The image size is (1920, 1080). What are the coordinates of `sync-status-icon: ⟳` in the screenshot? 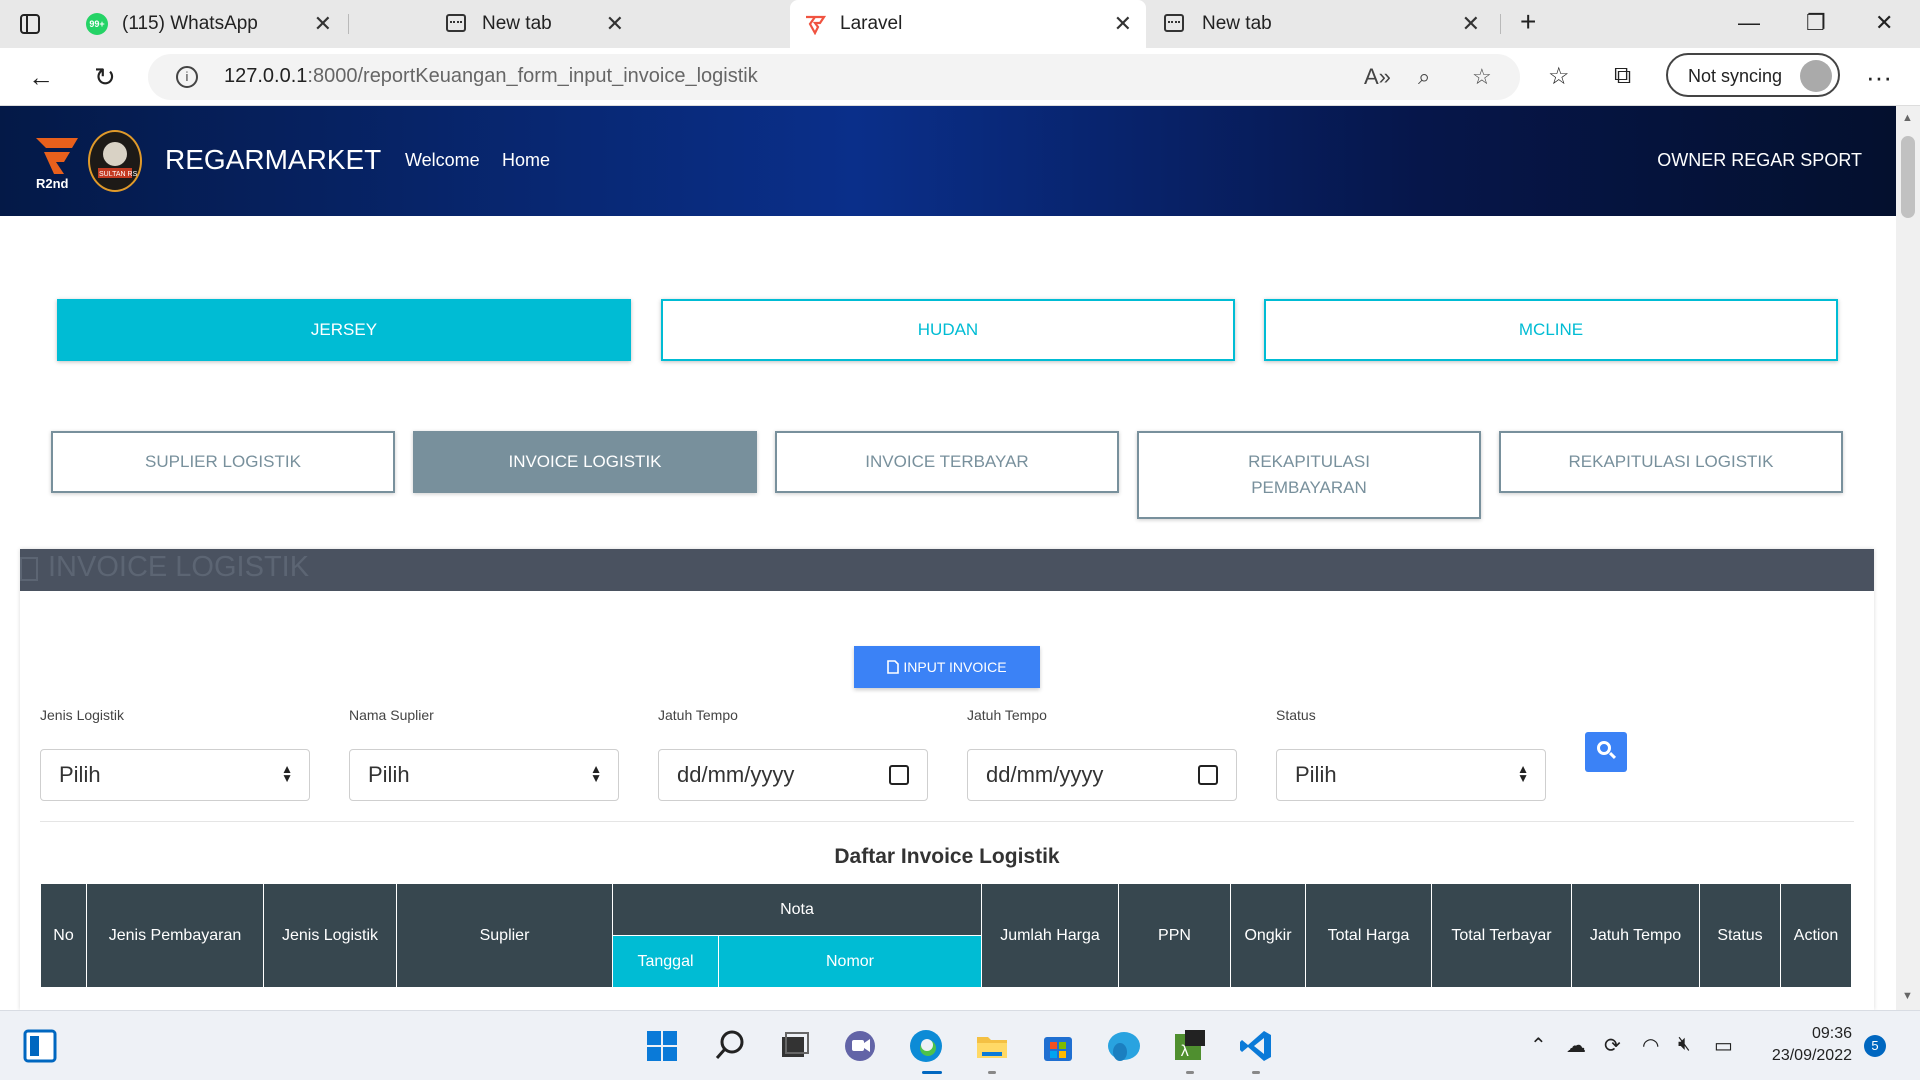 It's located at (1612, 1045).